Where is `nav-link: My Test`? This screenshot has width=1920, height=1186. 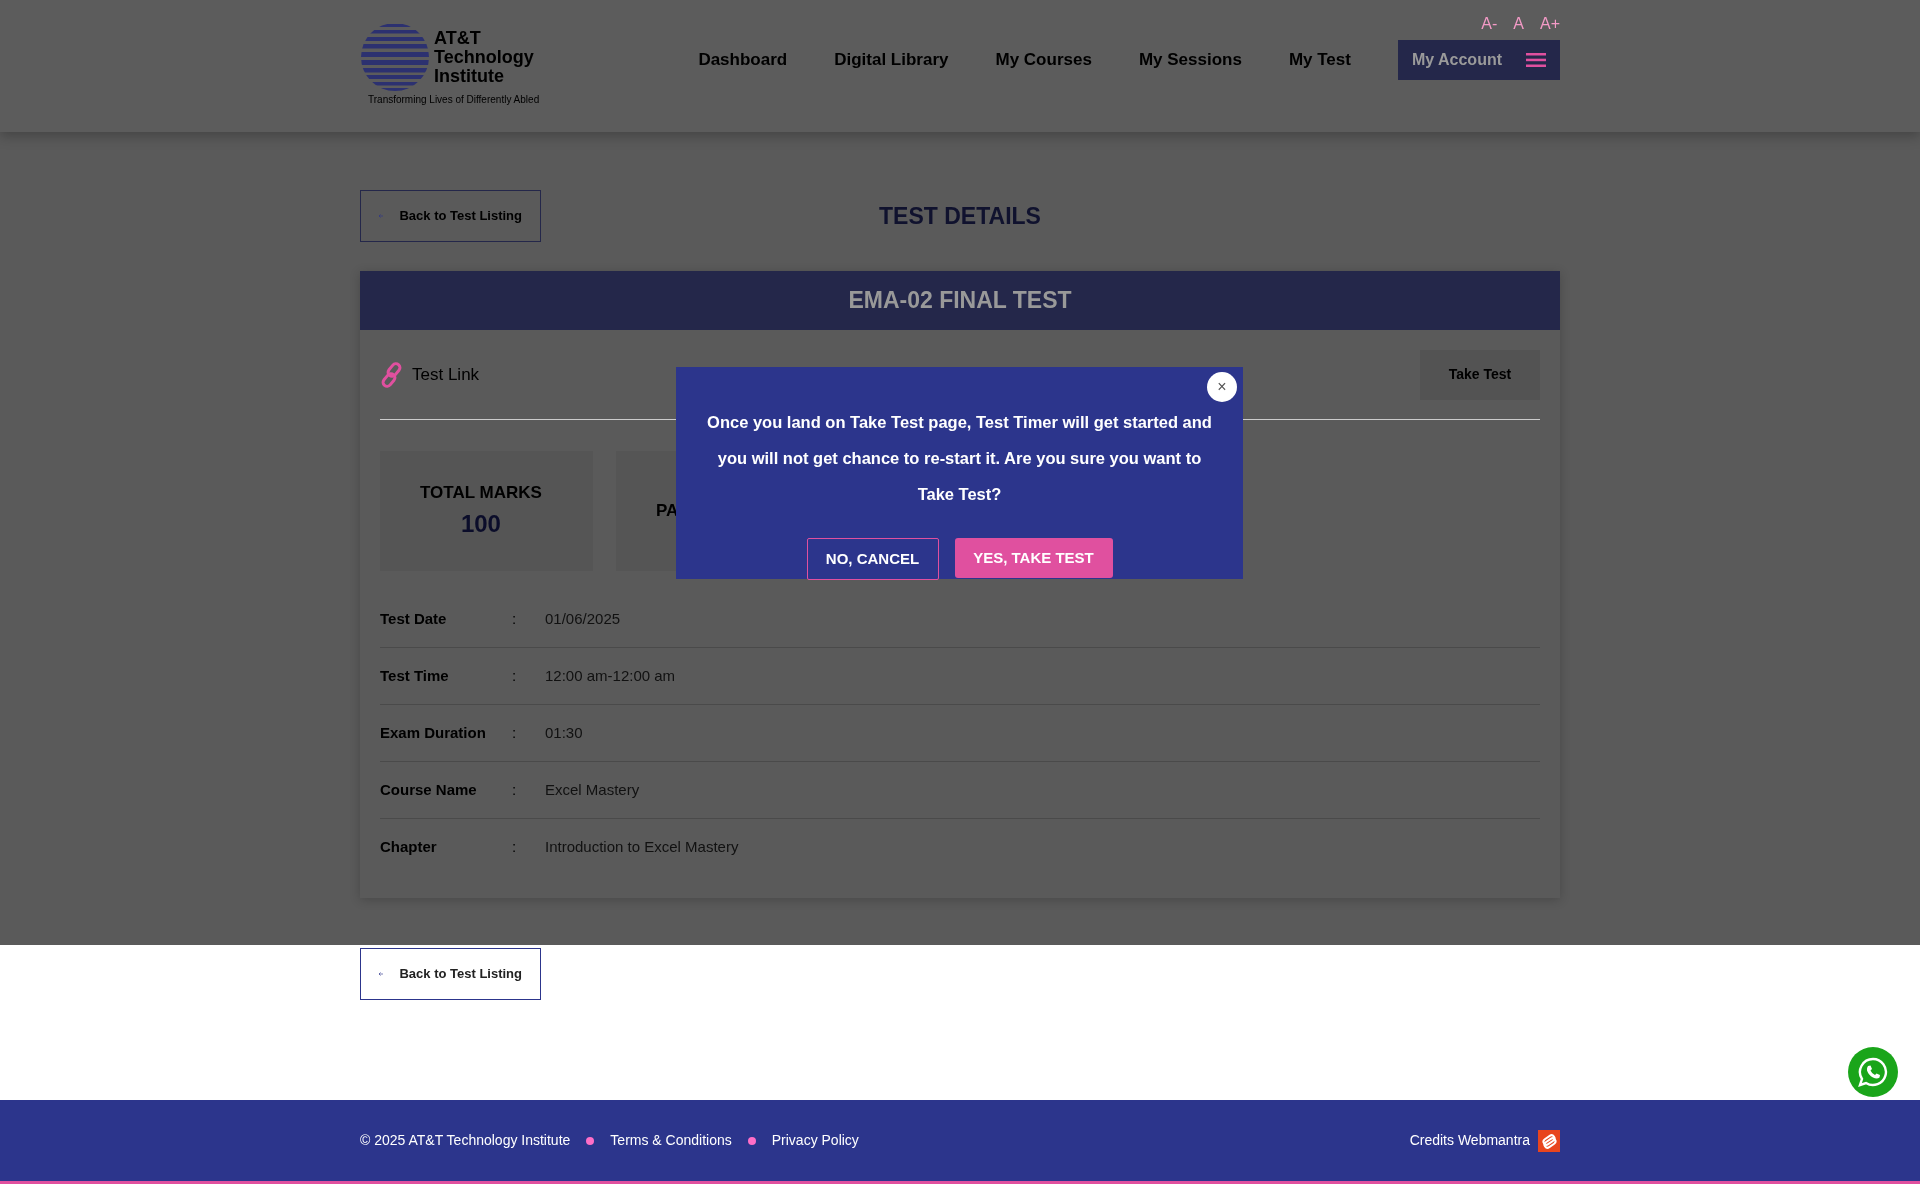
nav-link: My Test is located at coordinates (1319, 60).